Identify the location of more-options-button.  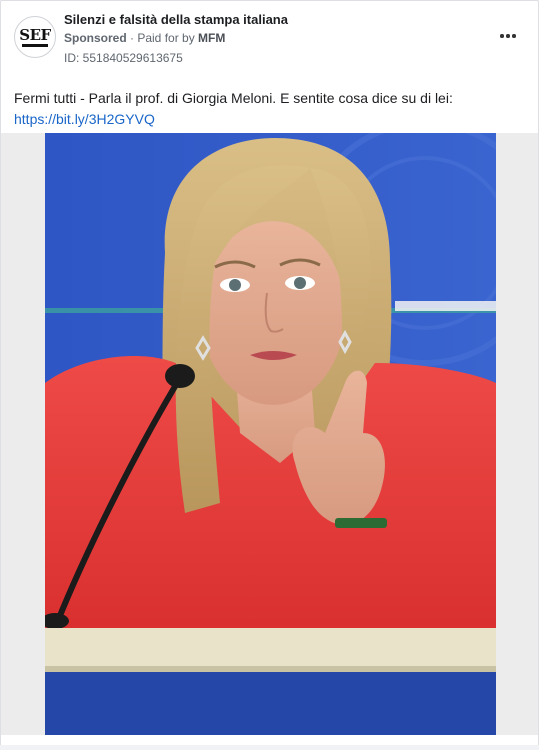
(508, 36).